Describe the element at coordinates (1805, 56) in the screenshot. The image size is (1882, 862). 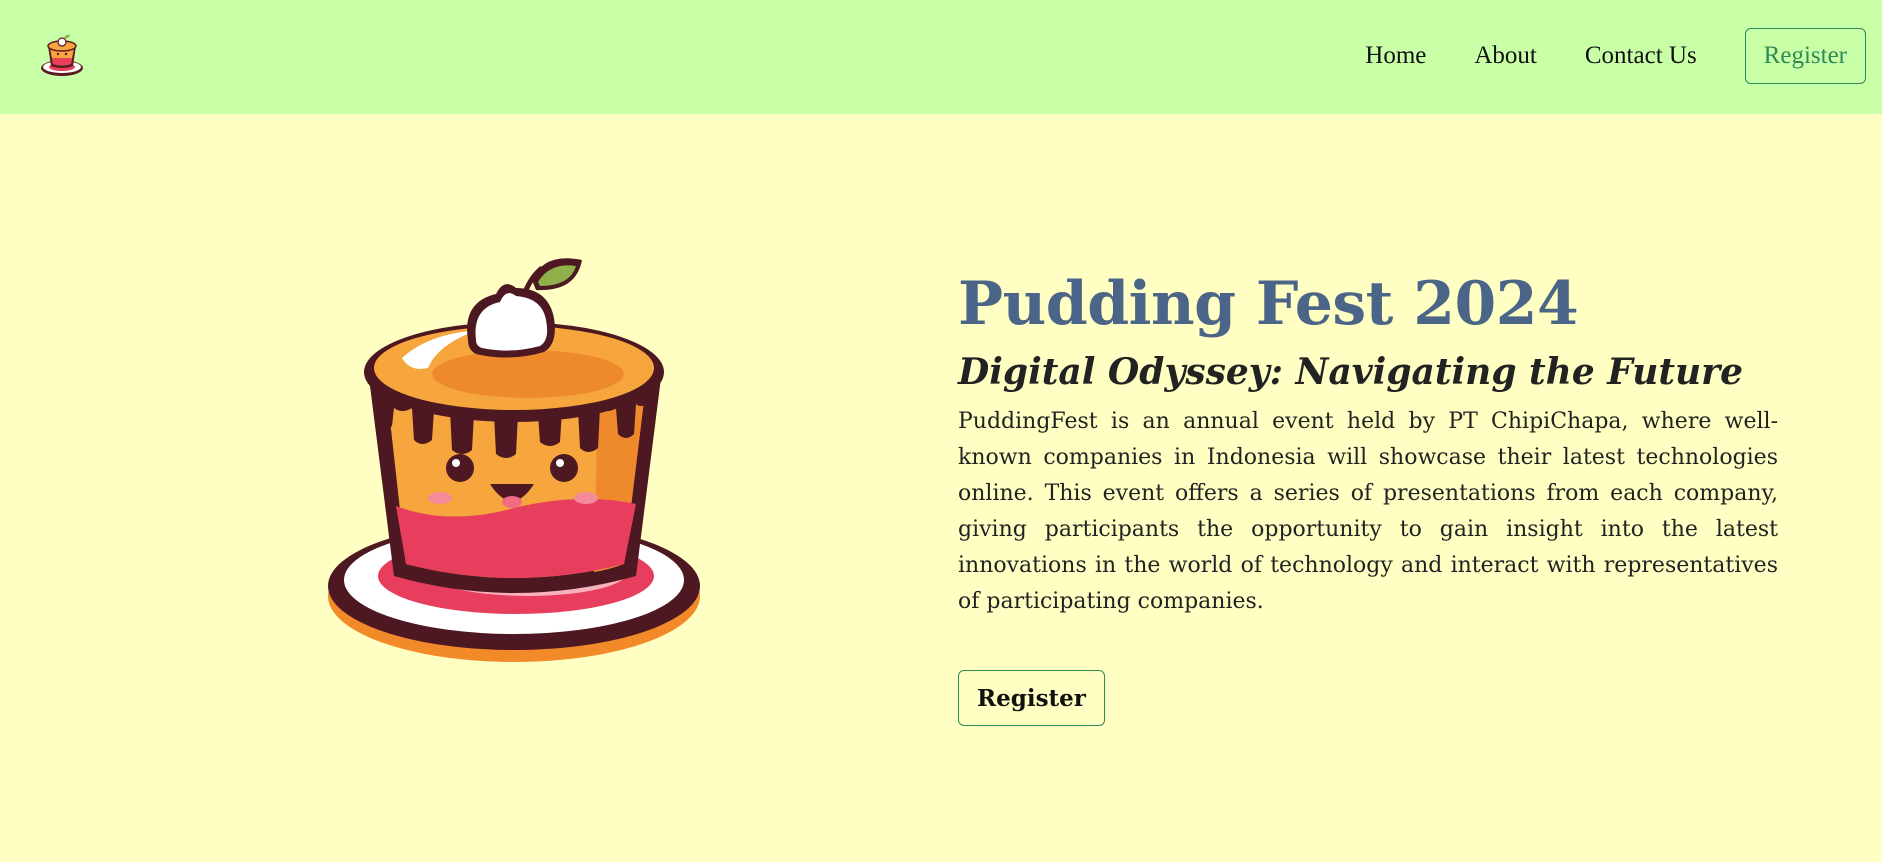
I see `nav-register-button: Register` at that location.